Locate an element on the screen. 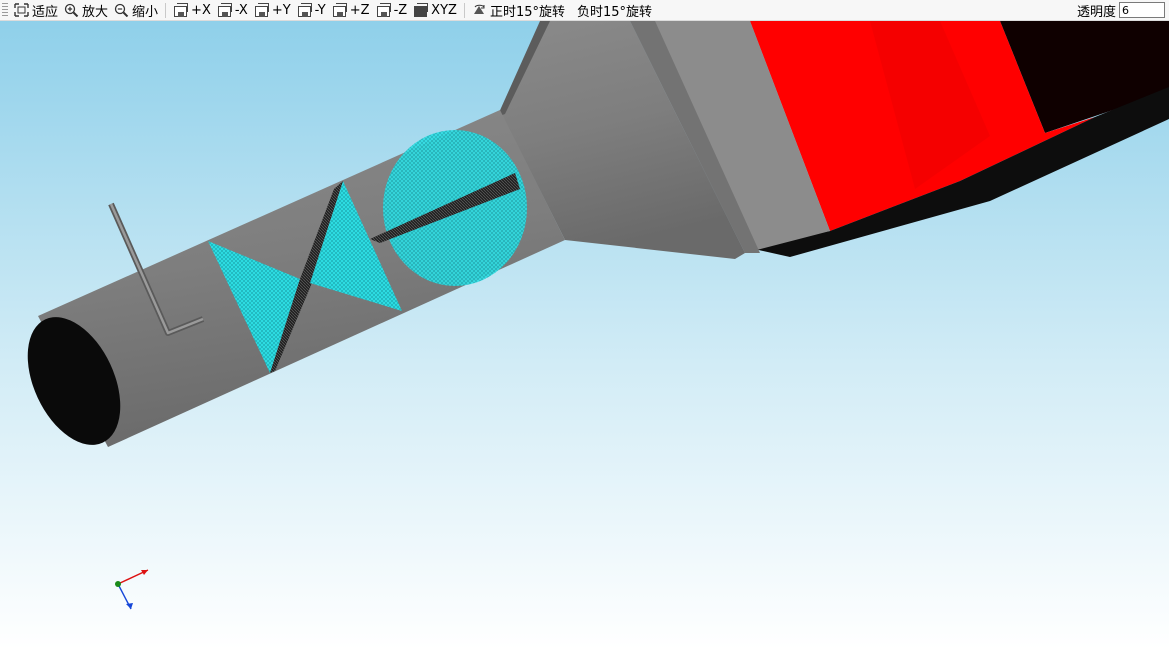 The width and height of the screenshot is (1169, 649). rotate-negative-button: 负时15°旋转 is located at coordinates (614, 10).